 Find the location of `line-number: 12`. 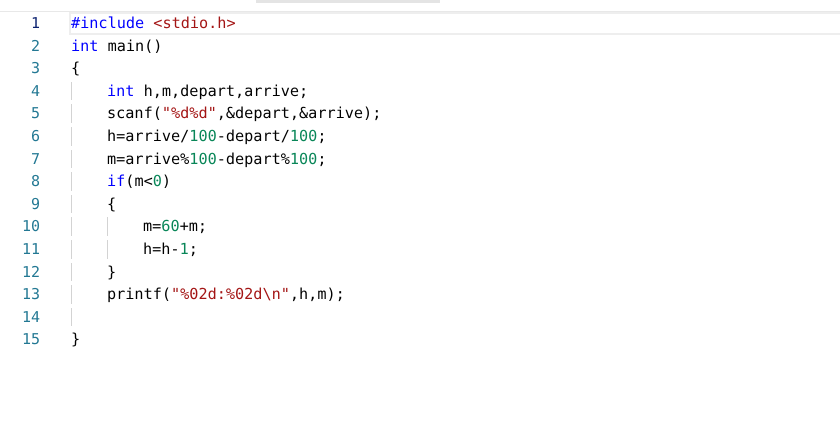

line-number: 12 is located at coordinates (30, 272).